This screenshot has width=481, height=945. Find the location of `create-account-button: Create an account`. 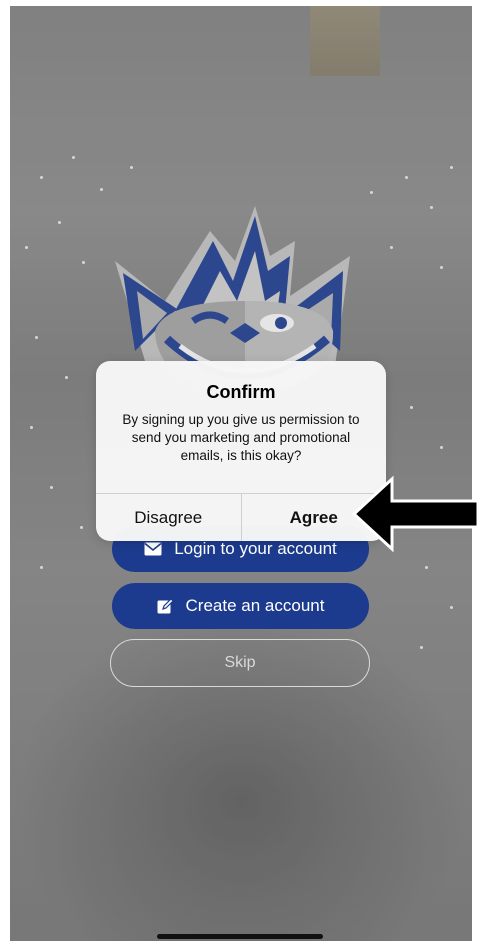

create-account-button: Create an account is located at coordinates (240, 606).